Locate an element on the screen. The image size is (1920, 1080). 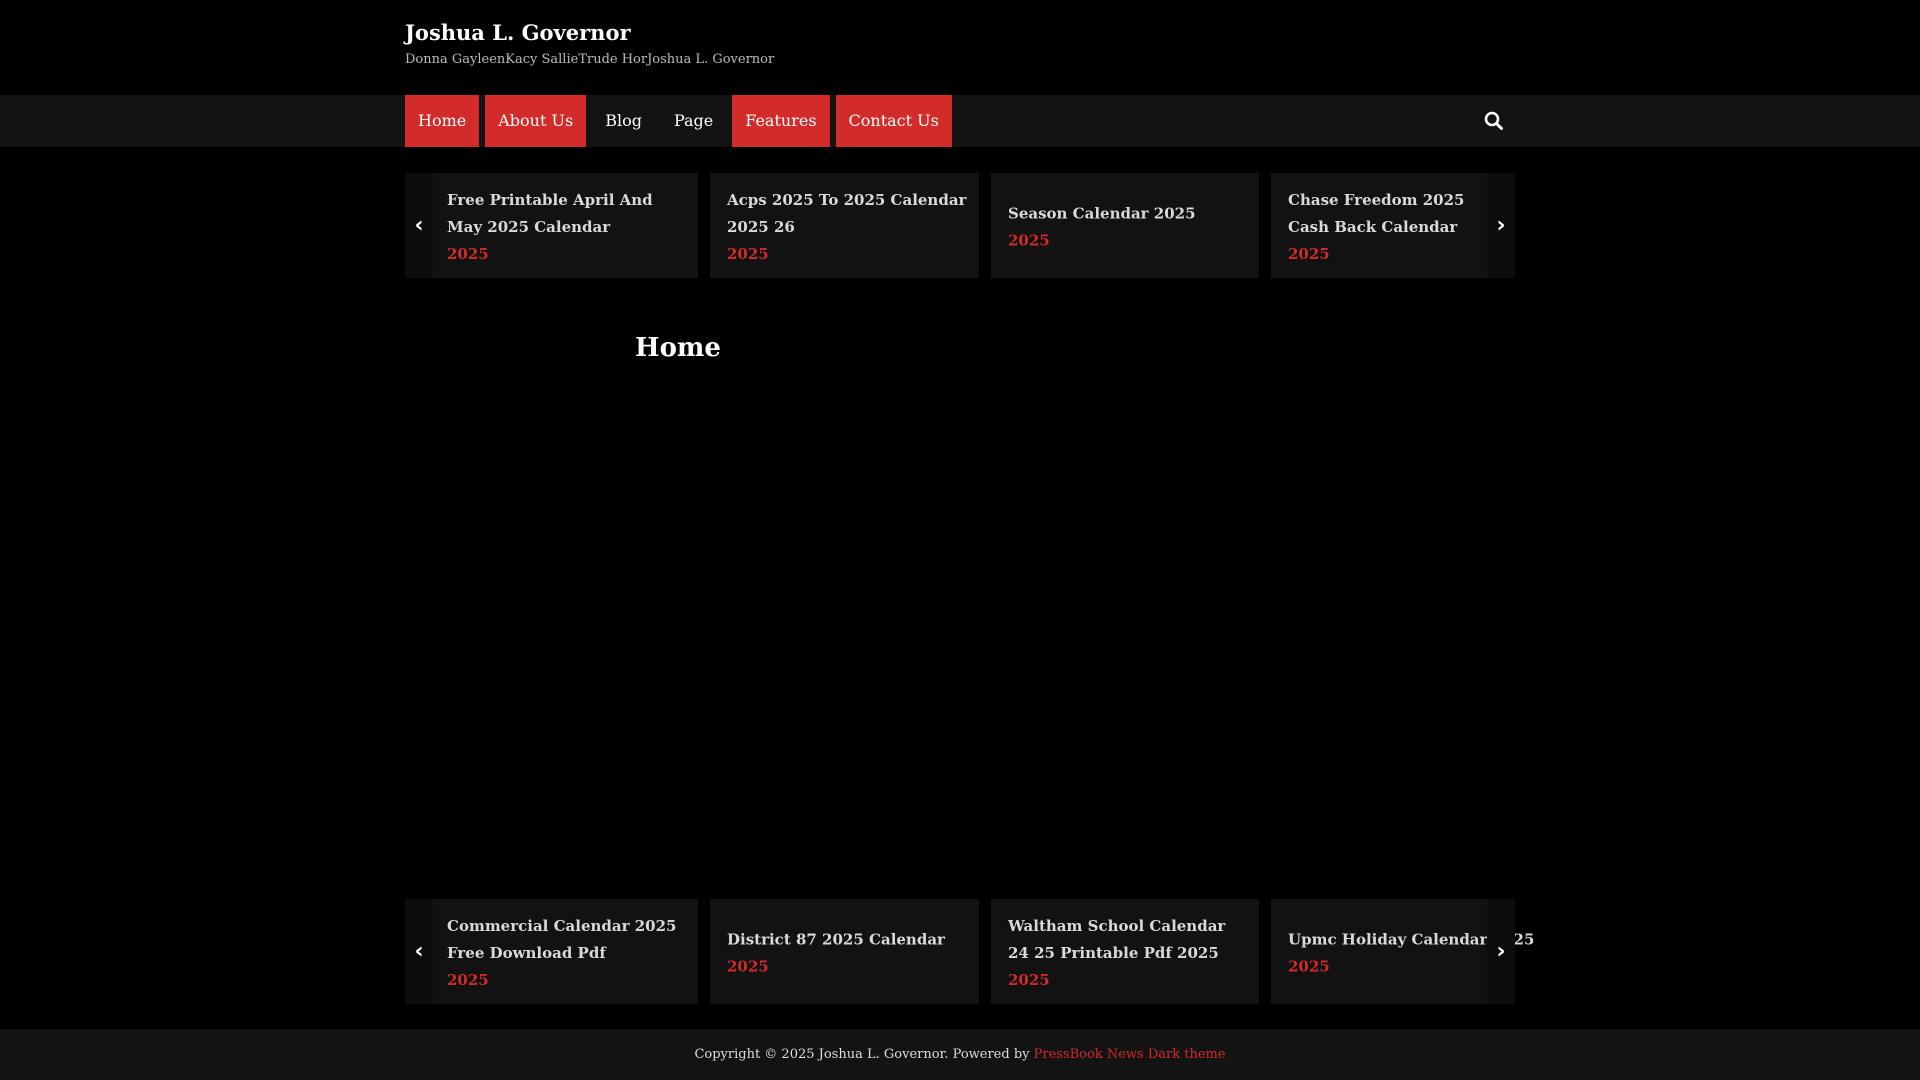
ticker-card-title: Upmc Holiday Calendar 2025 is located at coordinates (1411, 939).